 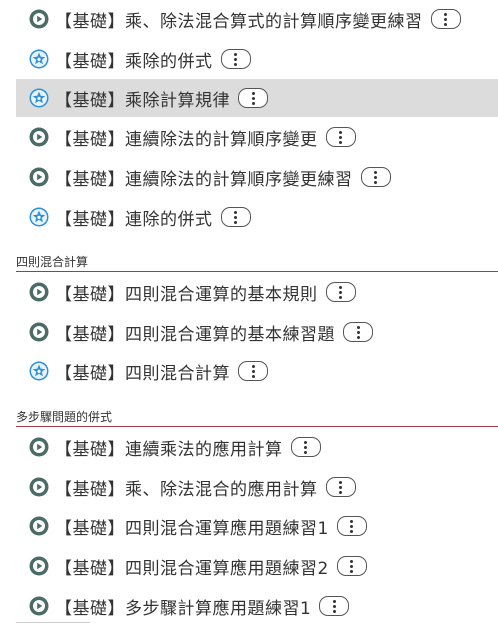 What do you see at coordinates (134, 59) in the screenshot?
I see `lesson-title: 【基礎】乘除的併式` at bounding box center [134, 59].